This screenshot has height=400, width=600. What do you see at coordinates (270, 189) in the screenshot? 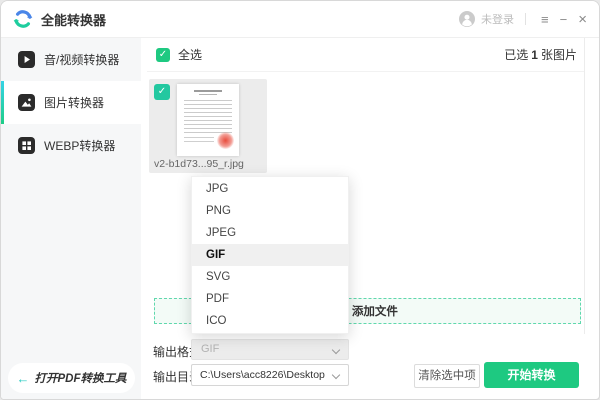
I see `dropdown-option-jpg: JPG` at bounding box center [270, 189].